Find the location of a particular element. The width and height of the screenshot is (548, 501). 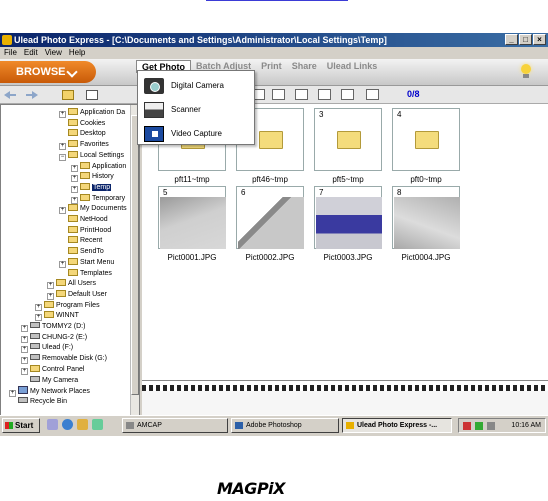

tree-vertical-scrollbar is located at coordinates (134, 265).